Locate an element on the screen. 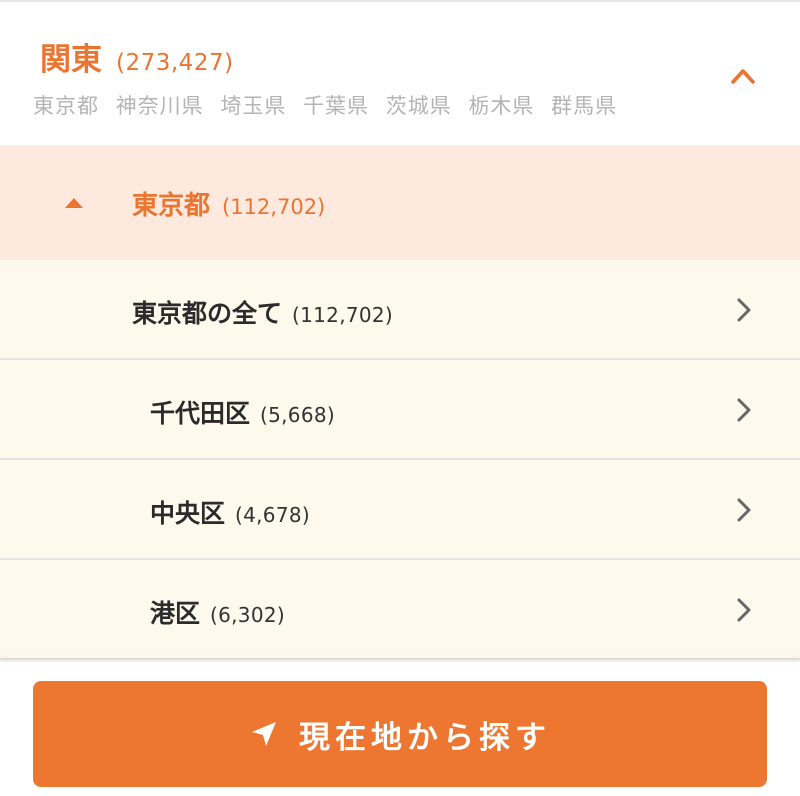 The height and width of the screenshot is (796, 800). region-prefecture: 埼玉県 is located at coordinates (253, 106).